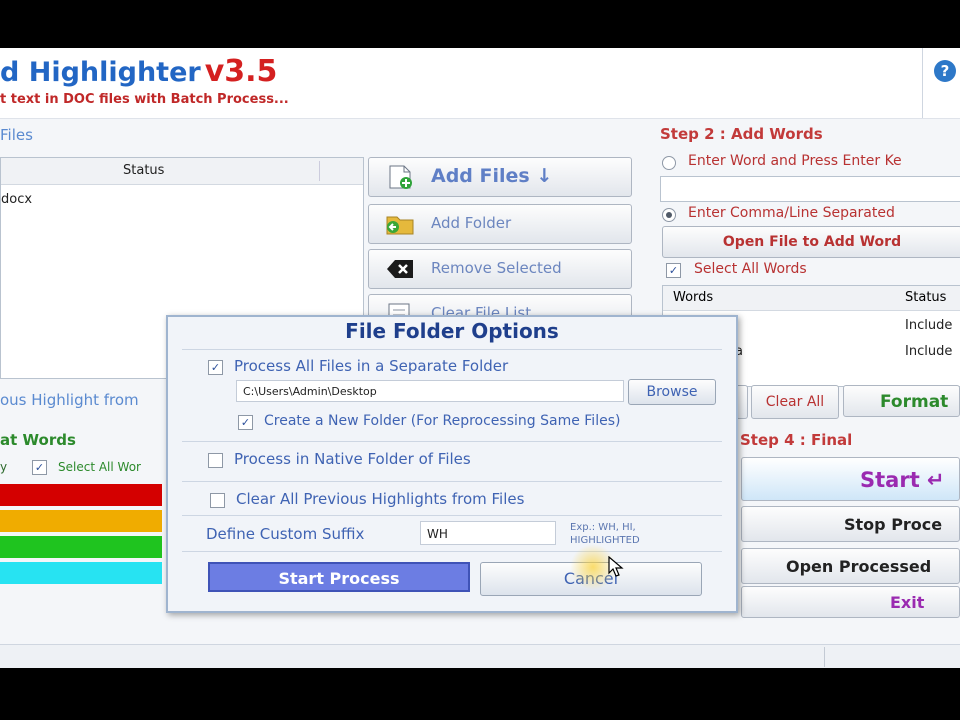  Describe the element at coordinates (672, 392) in the screenshot. I see `browse-button: Browse` at that location.